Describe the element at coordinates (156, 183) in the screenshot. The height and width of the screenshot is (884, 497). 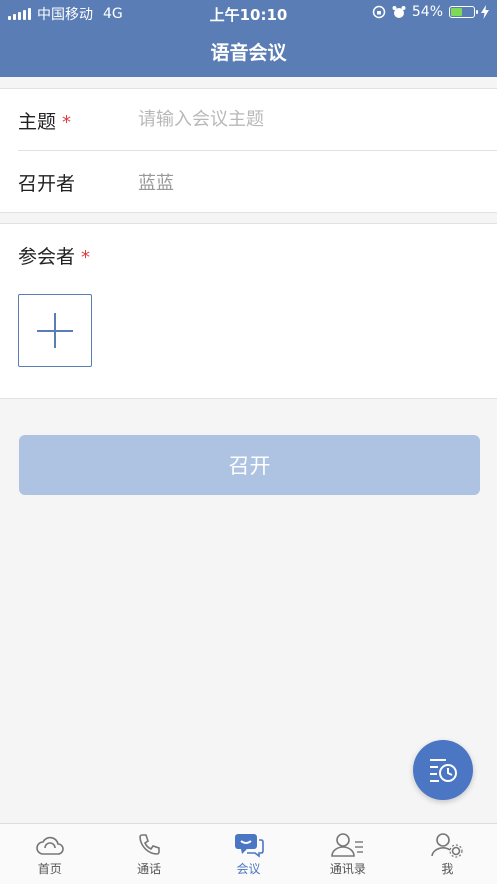
I see `host-value: 蓝蓝` at that location.